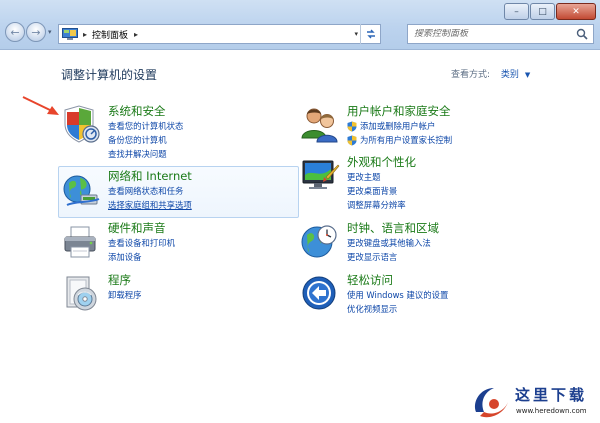  I want to click on link-parental-controls: 为所有用户设置家长控制, so click(399, 140).